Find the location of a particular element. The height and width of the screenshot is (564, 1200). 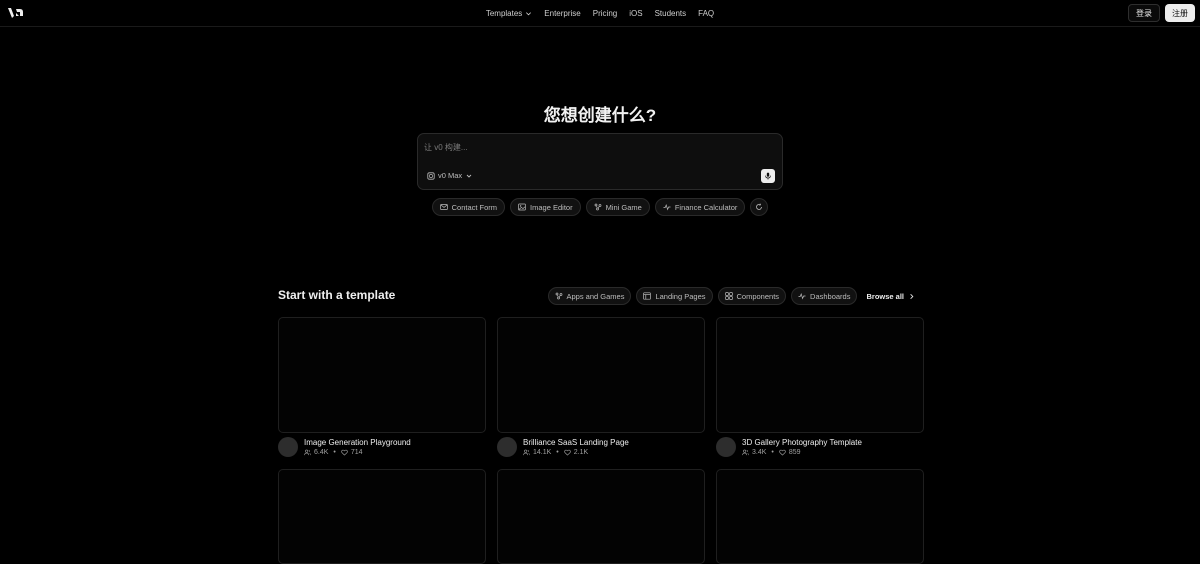

nav-pricing: Pricing is located at coordinates (605, 13).